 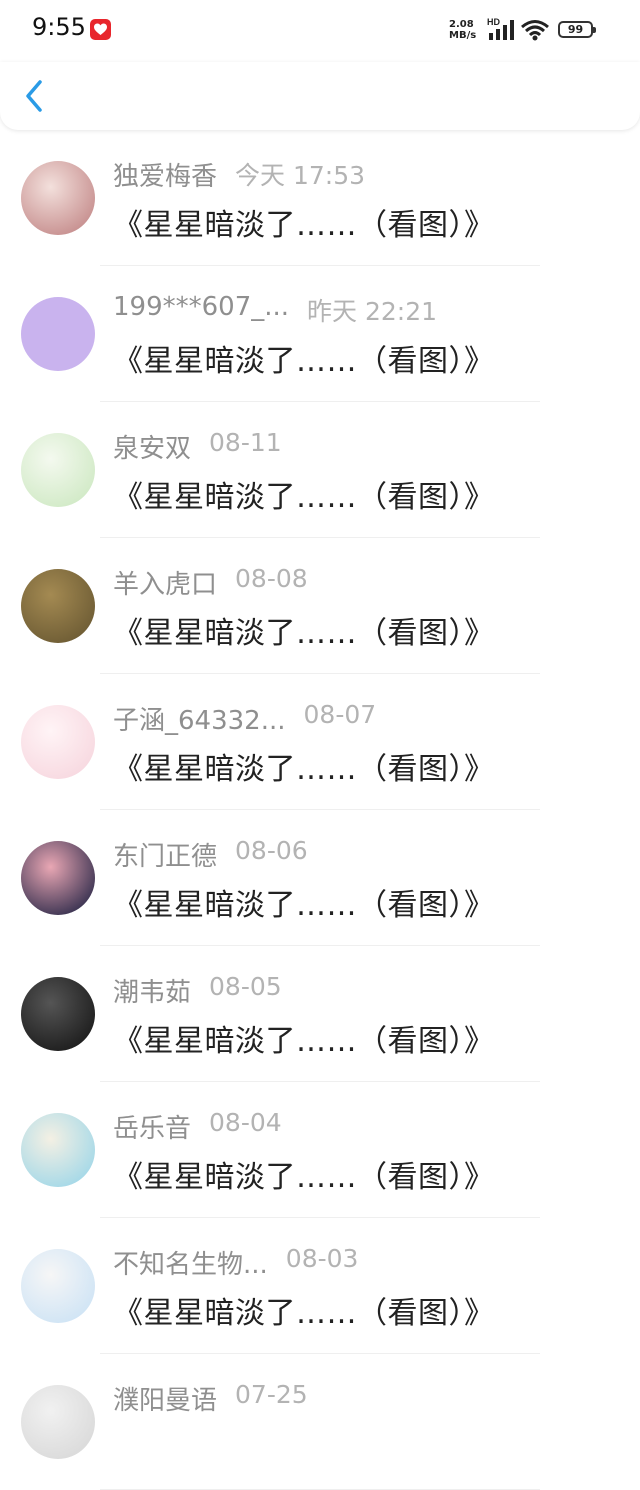 I want to click on message-meta: 子涵_64332... 08-07, so click(x=245, y=718).